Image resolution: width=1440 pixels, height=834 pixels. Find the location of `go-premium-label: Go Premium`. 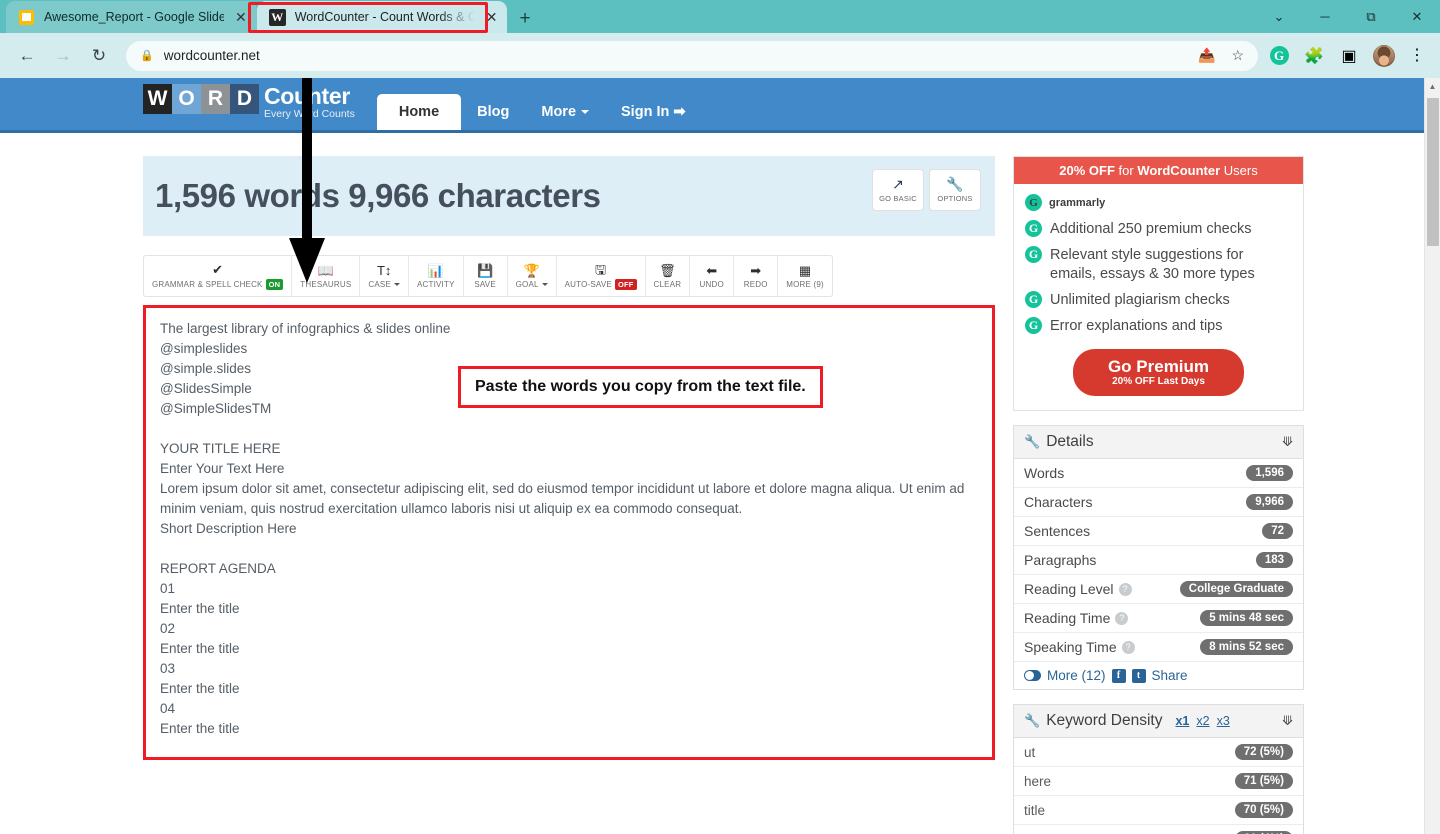

go-premium-label: Go Premium is located at coordinates (1158, 366).